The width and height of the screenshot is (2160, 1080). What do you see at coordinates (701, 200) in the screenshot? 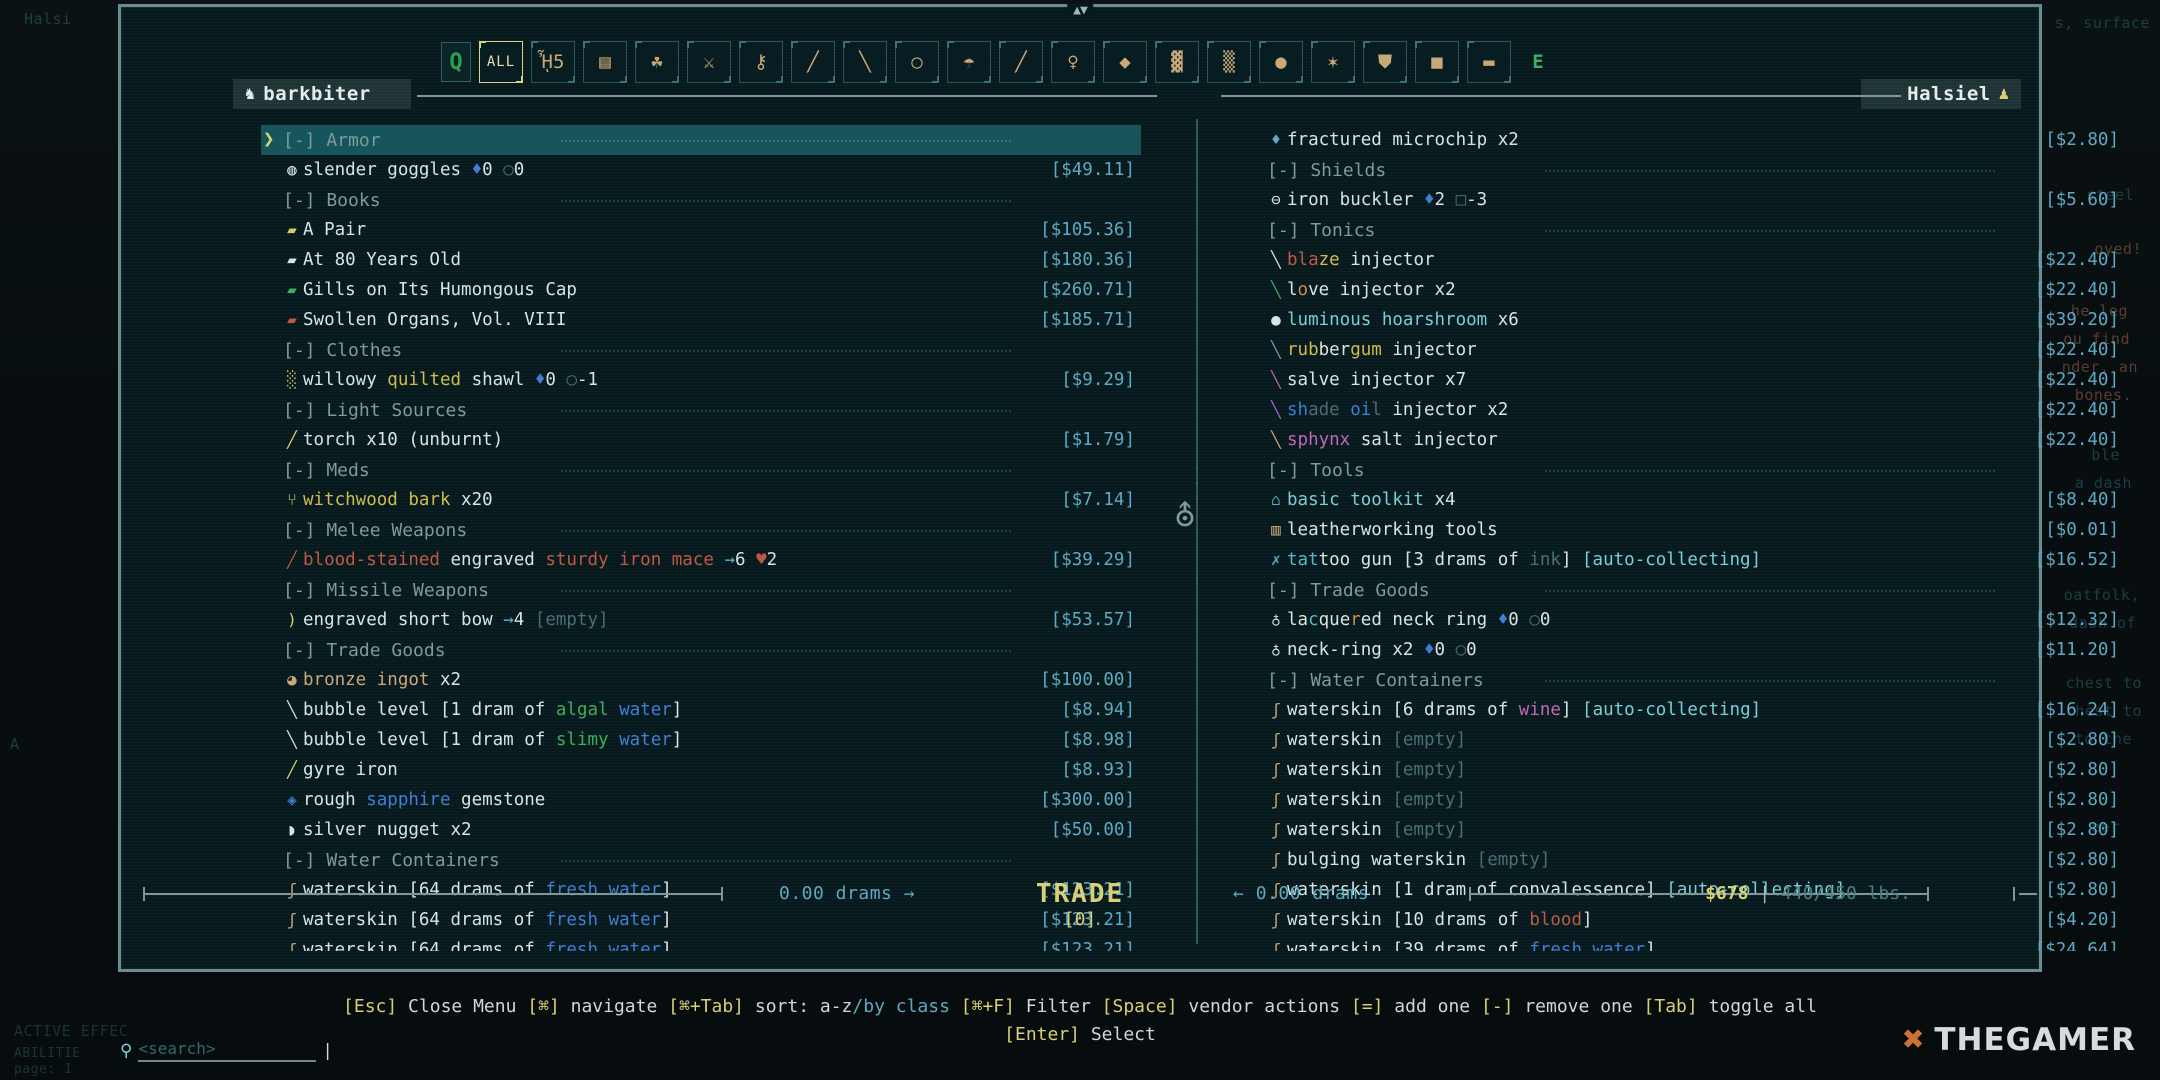
I see `category-row: [-] Books` at bounding box center [701, 200].